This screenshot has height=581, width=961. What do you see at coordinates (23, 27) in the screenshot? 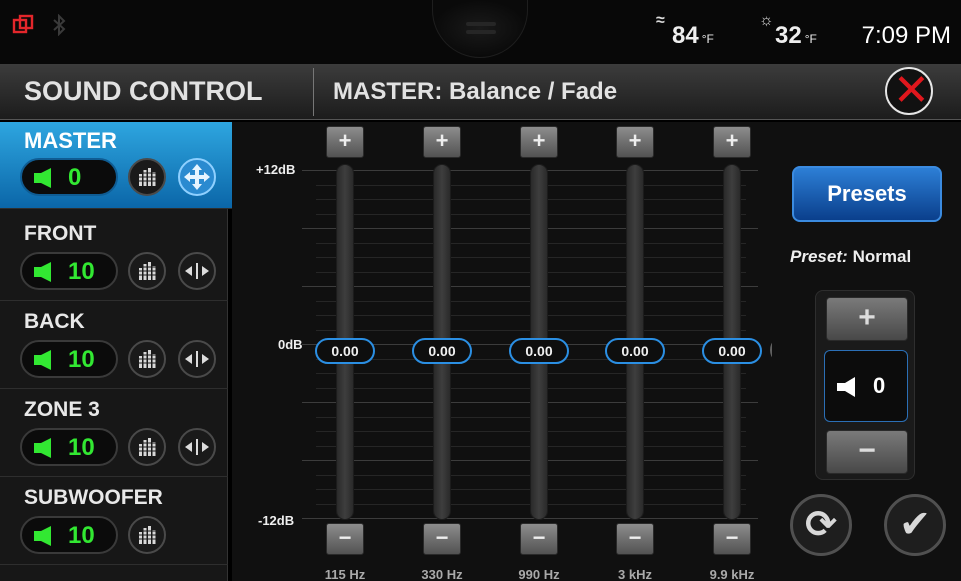
I see `window-icon` at bounding box center [23, 27].